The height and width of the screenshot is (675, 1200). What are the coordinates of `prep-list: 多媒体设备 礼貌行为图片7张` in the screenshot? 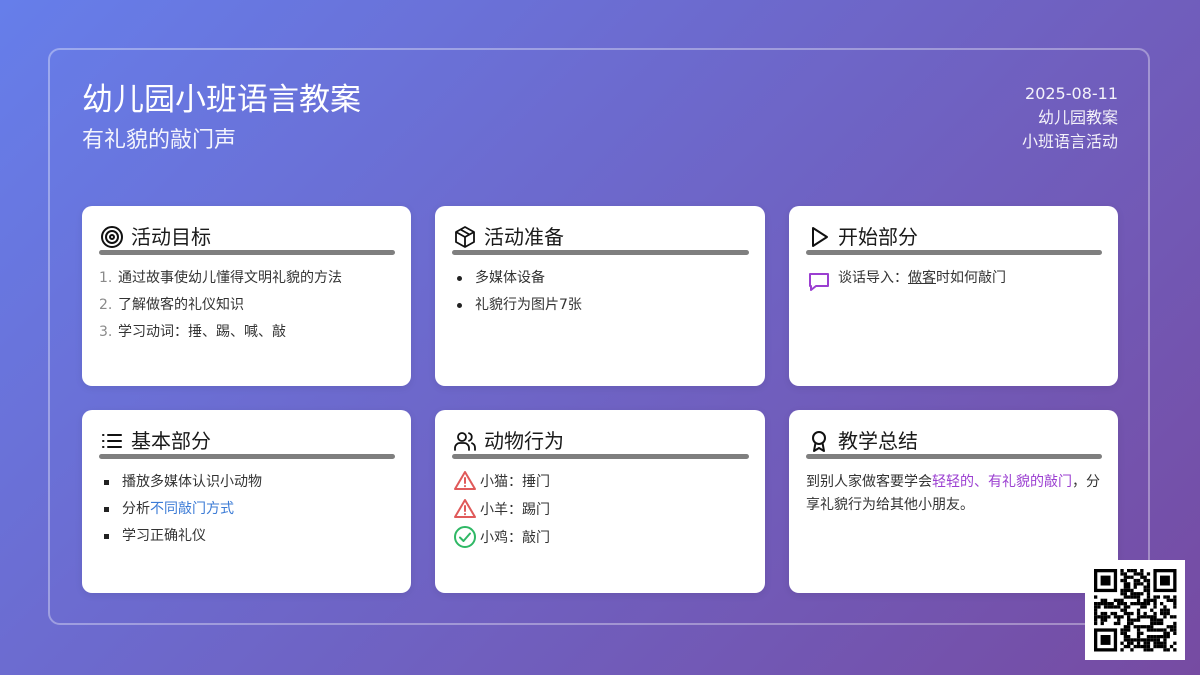 It's located at (600, 292).